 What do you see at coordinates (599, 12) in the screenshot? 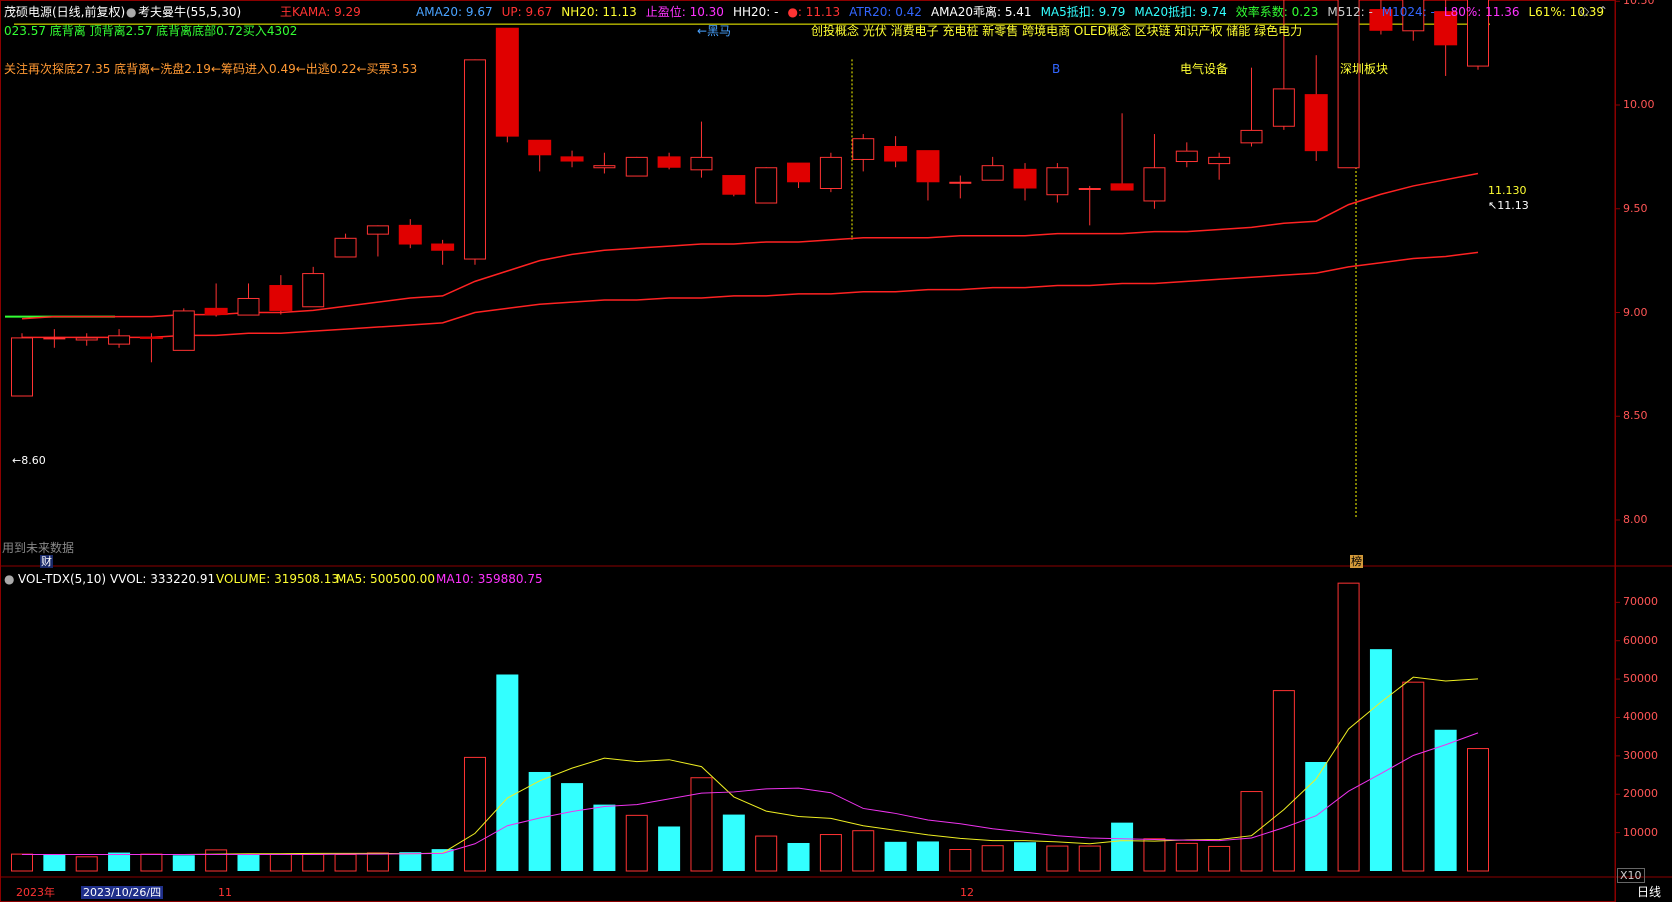
I see `indicator-value-2: NH20: 11.13` at bounding box center [599, 12].